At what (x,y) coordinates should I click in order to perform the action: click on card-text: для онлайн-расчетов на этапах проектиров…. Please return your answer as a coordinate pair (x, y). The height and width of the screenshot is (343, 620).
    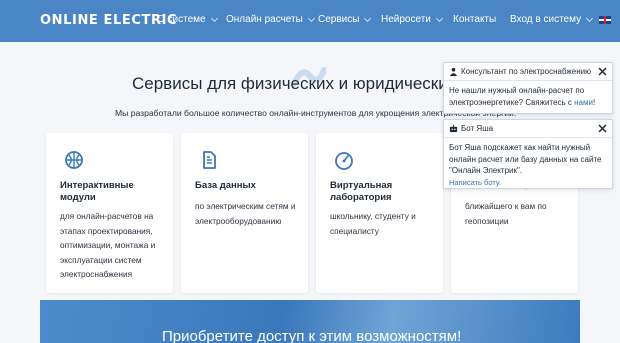
    Looking at the image, I should click on (108, 245).